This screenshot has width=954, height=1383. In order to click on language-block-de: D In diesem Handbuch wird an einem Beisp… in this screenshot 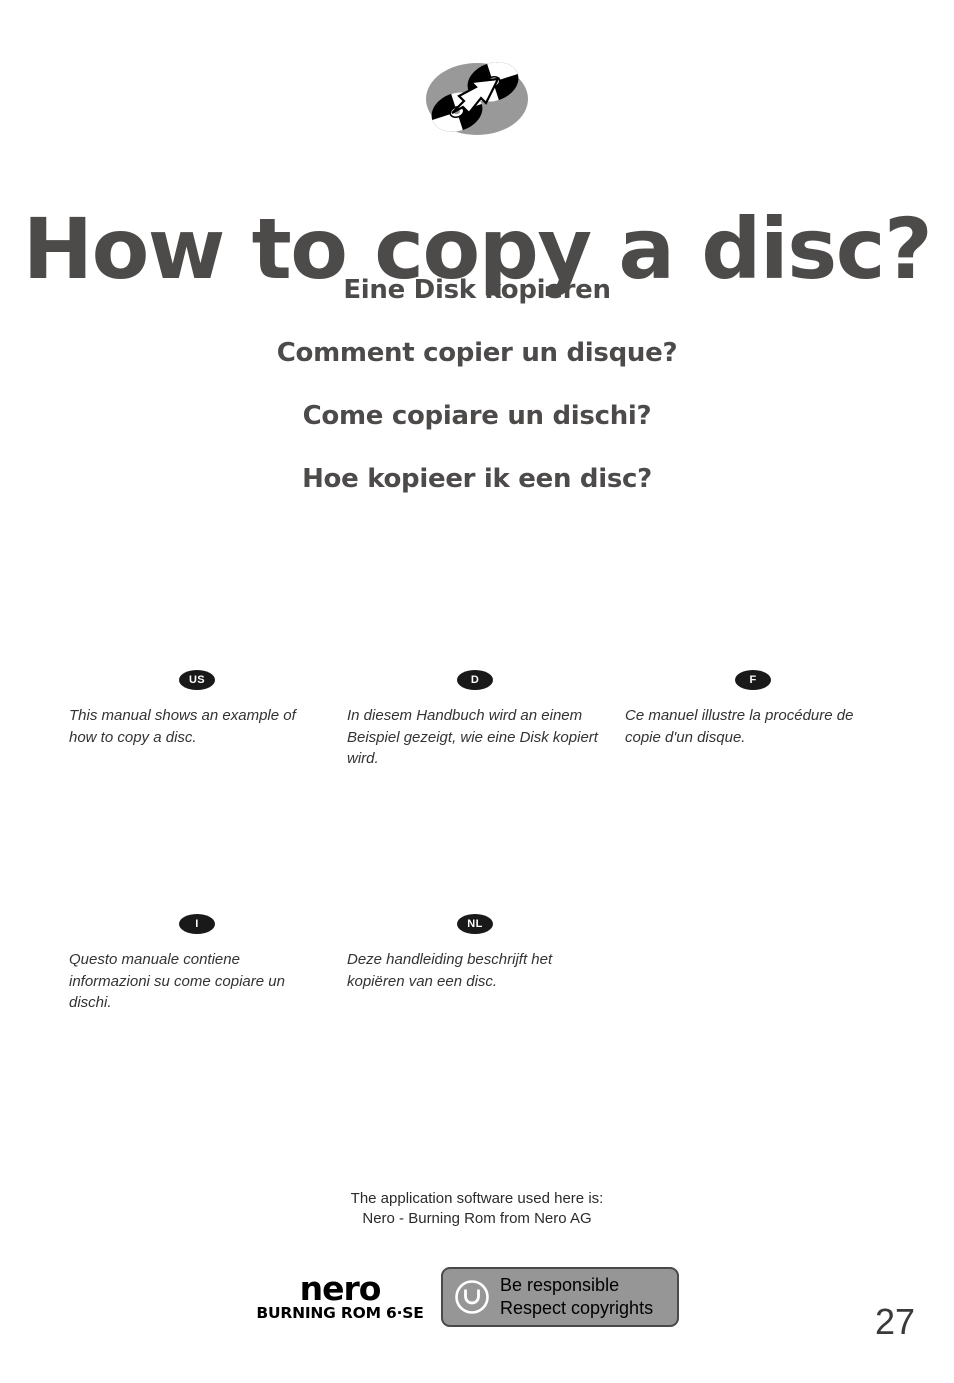, I will do `click(474, 727)`.